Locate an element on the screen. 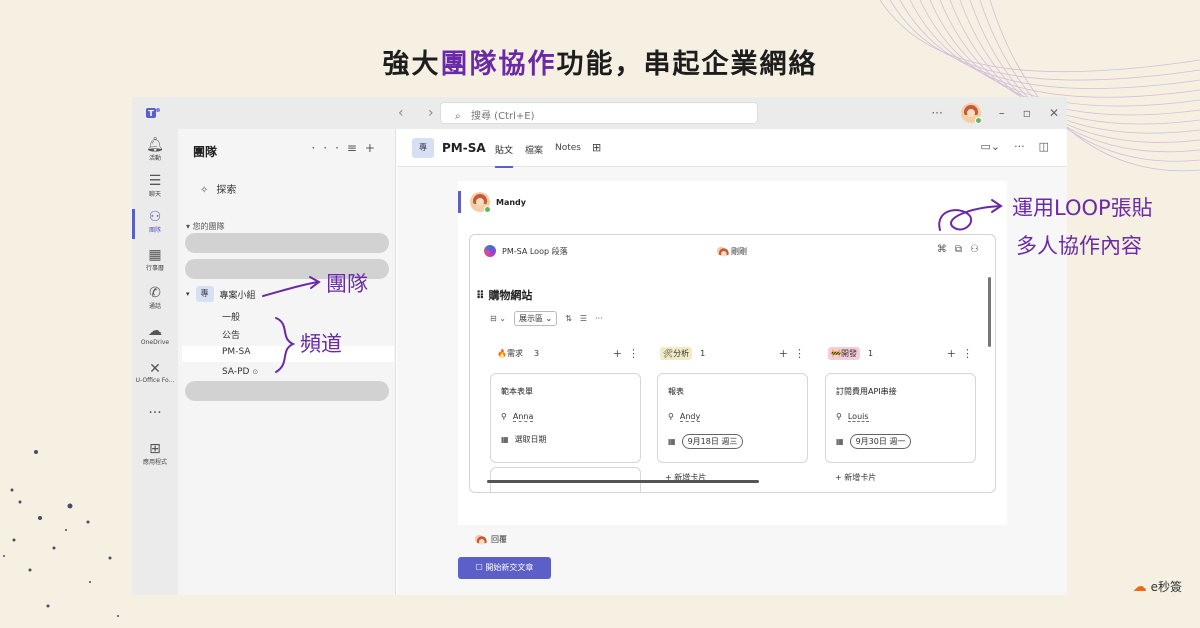 This screenshot has height=628, width=1200. team-badge: 專 is located at coordinates (204, 294).